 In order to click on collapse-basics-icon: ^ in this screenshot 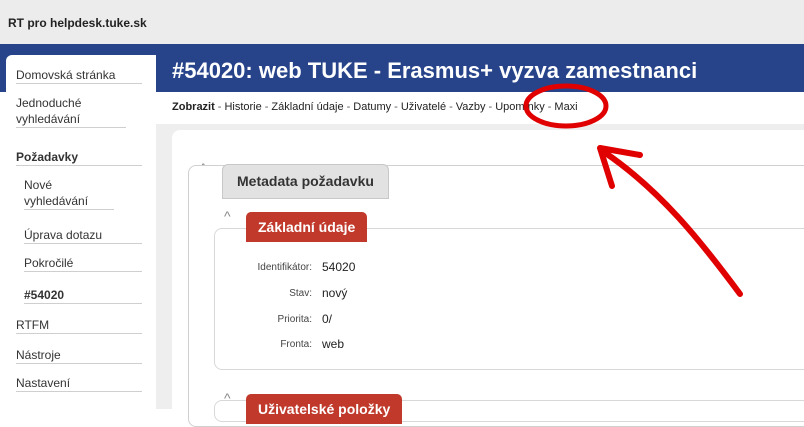, I will do `click(227, 216)`.